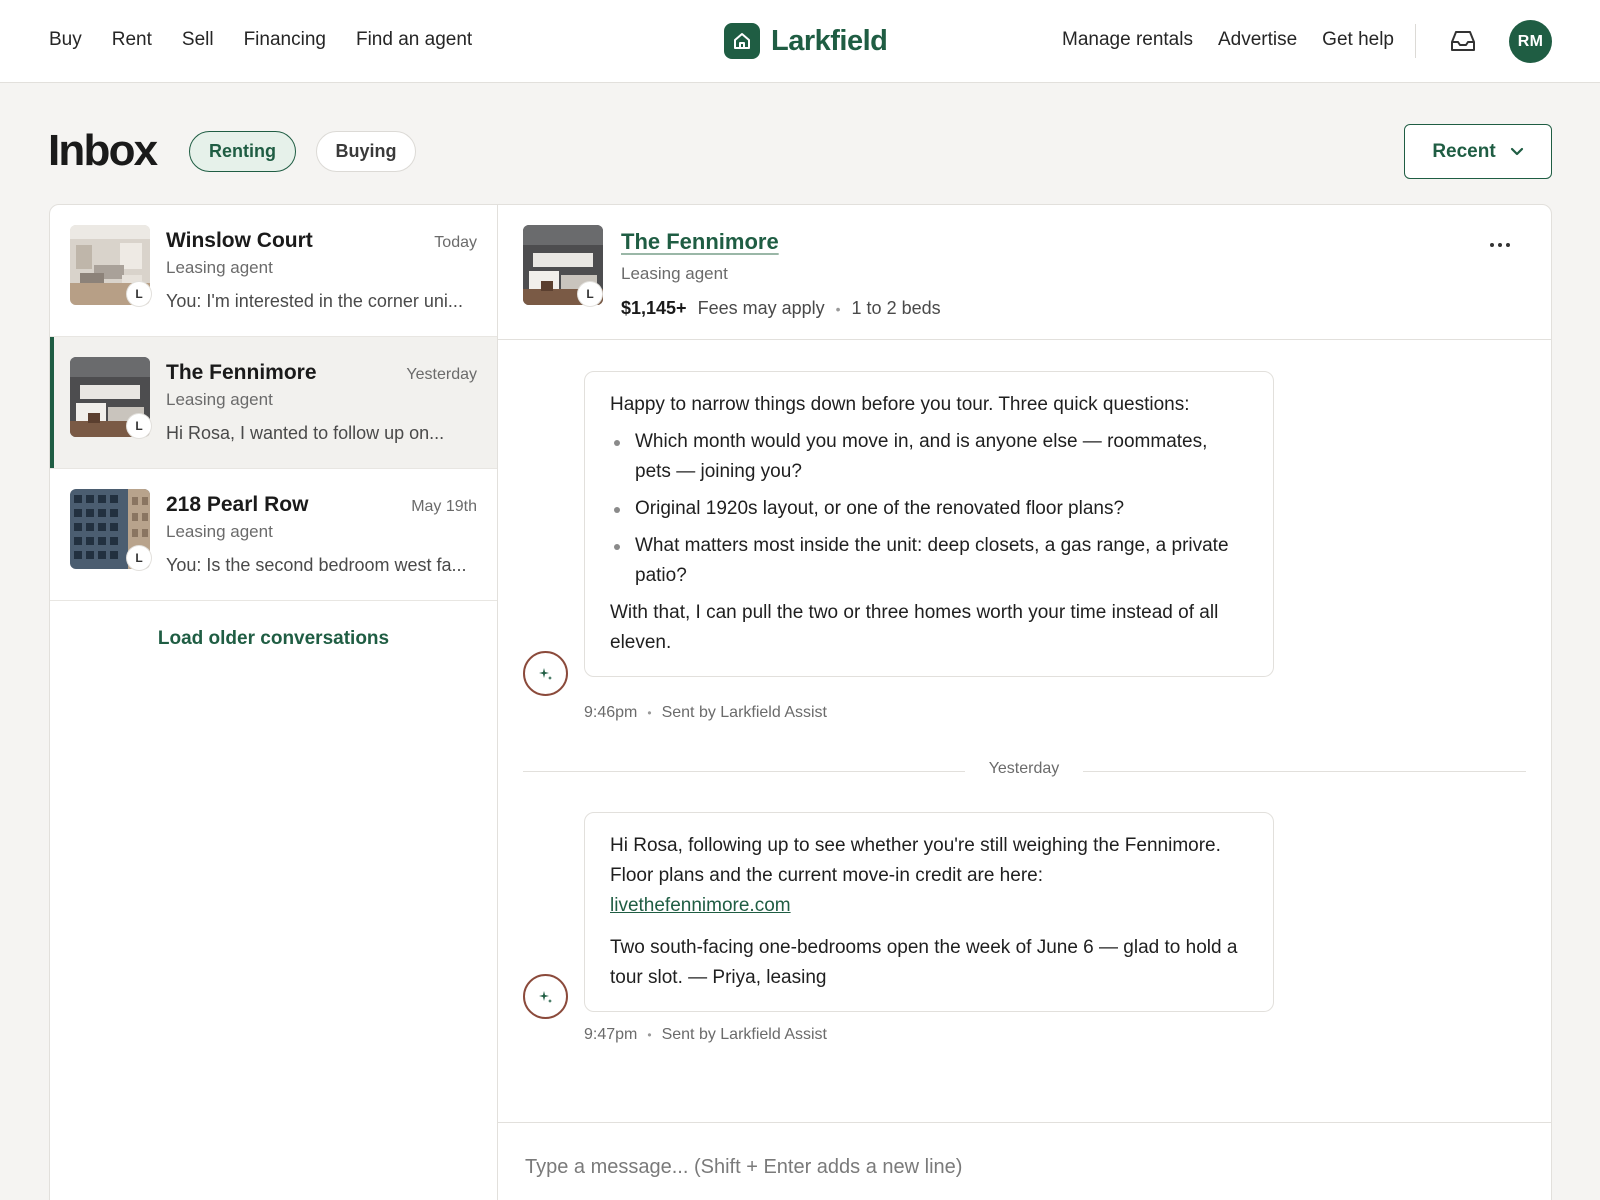 This screenshot has height=1200, width=1600. What do you see at coordinates (1415, 41) in the screenshot?
I see `nav-divider` at bounding box center [1415, 41].